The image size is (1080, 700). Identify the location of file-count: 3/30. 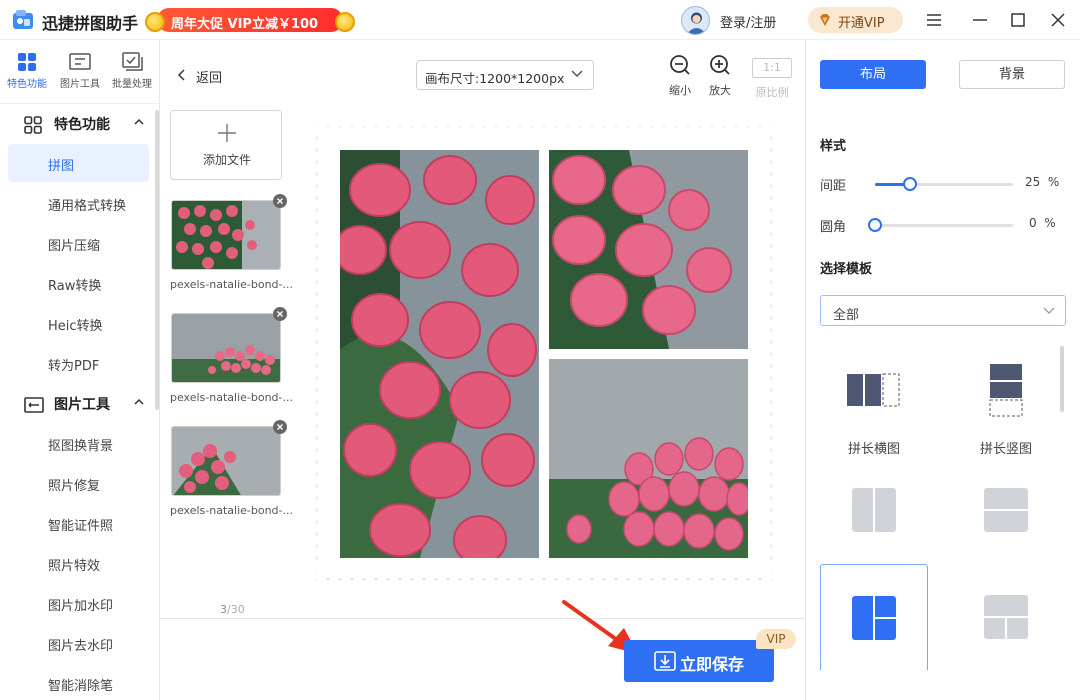
(232, 609).